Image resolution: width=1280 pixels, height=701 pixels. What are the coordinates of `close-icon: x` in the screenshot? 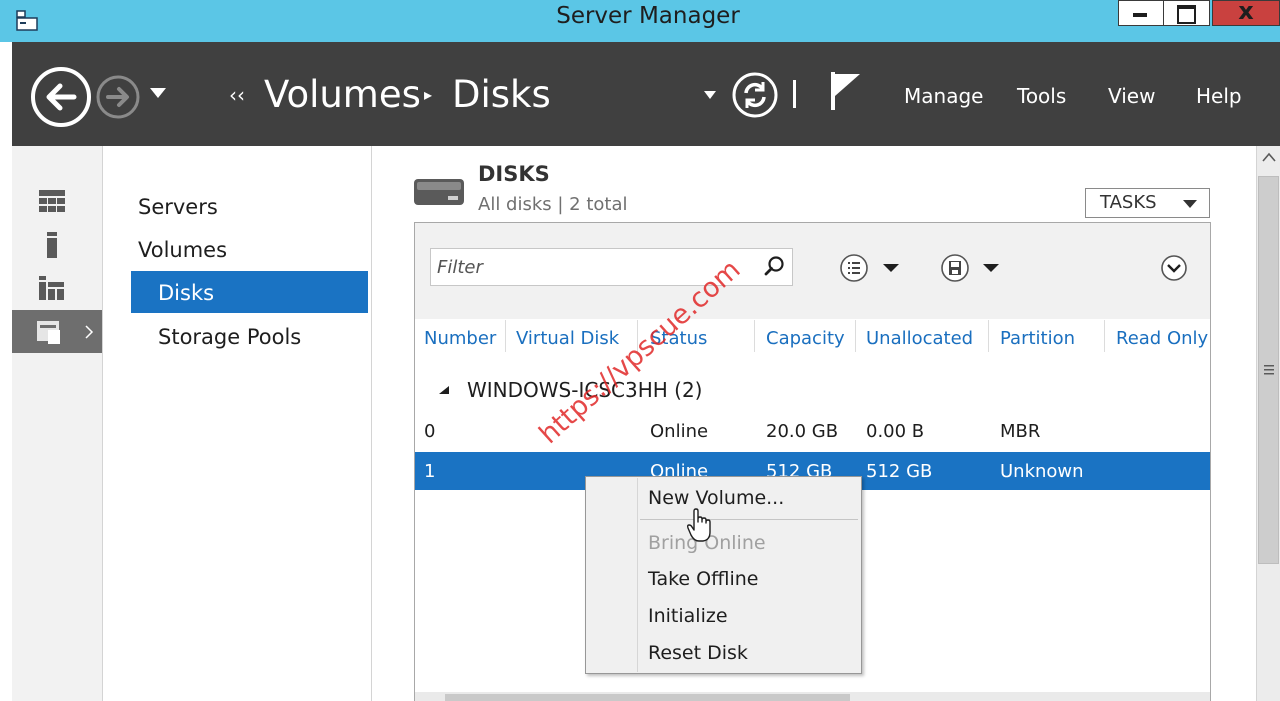 It's located at (1246, 12).